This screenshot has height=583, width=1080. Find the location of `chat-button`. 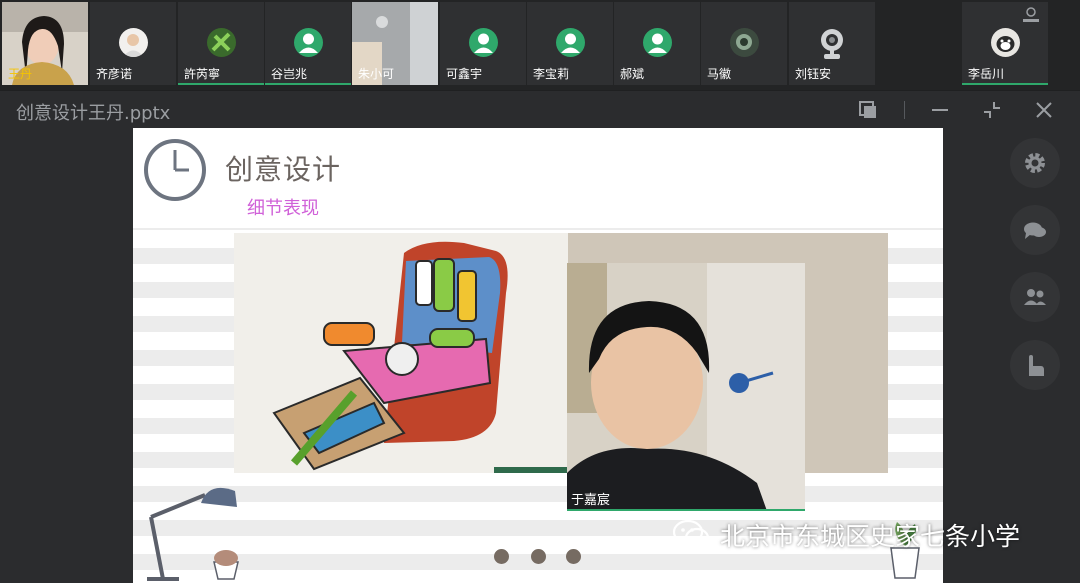

chat-button is located at coordinates (1035, 230).